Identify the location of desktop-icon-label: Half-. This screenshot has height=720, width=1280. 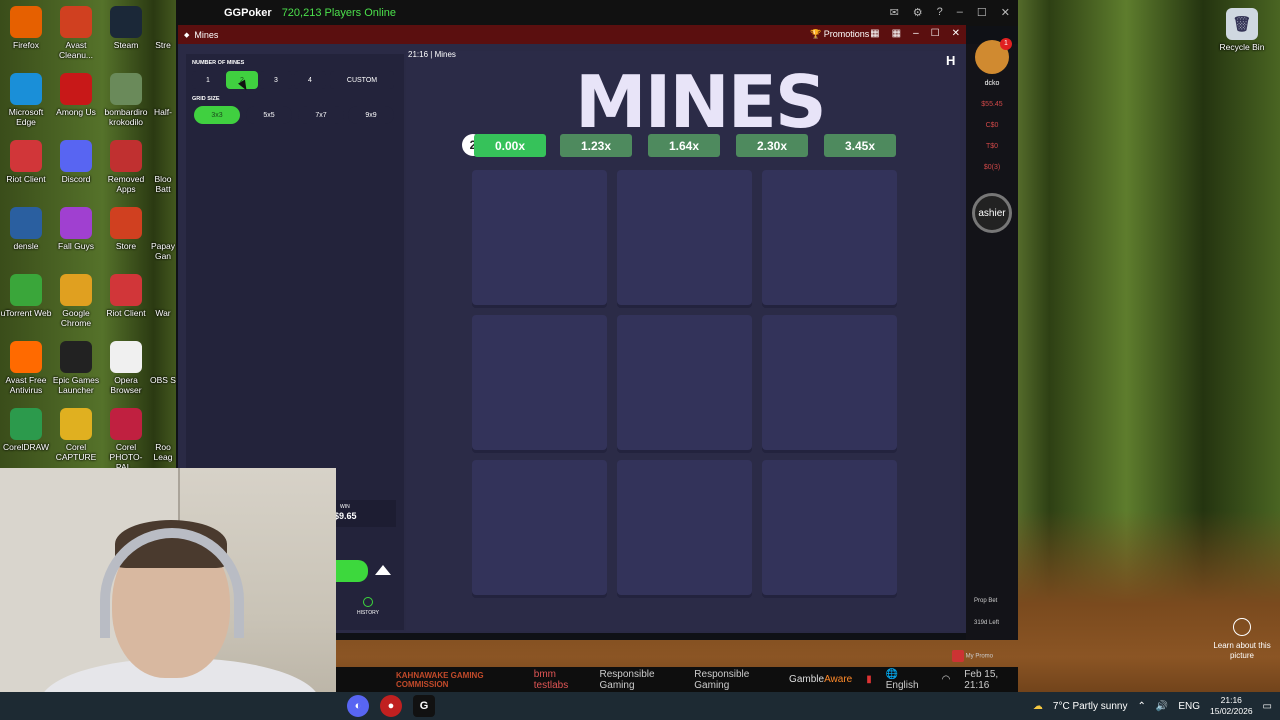
(163, 112).